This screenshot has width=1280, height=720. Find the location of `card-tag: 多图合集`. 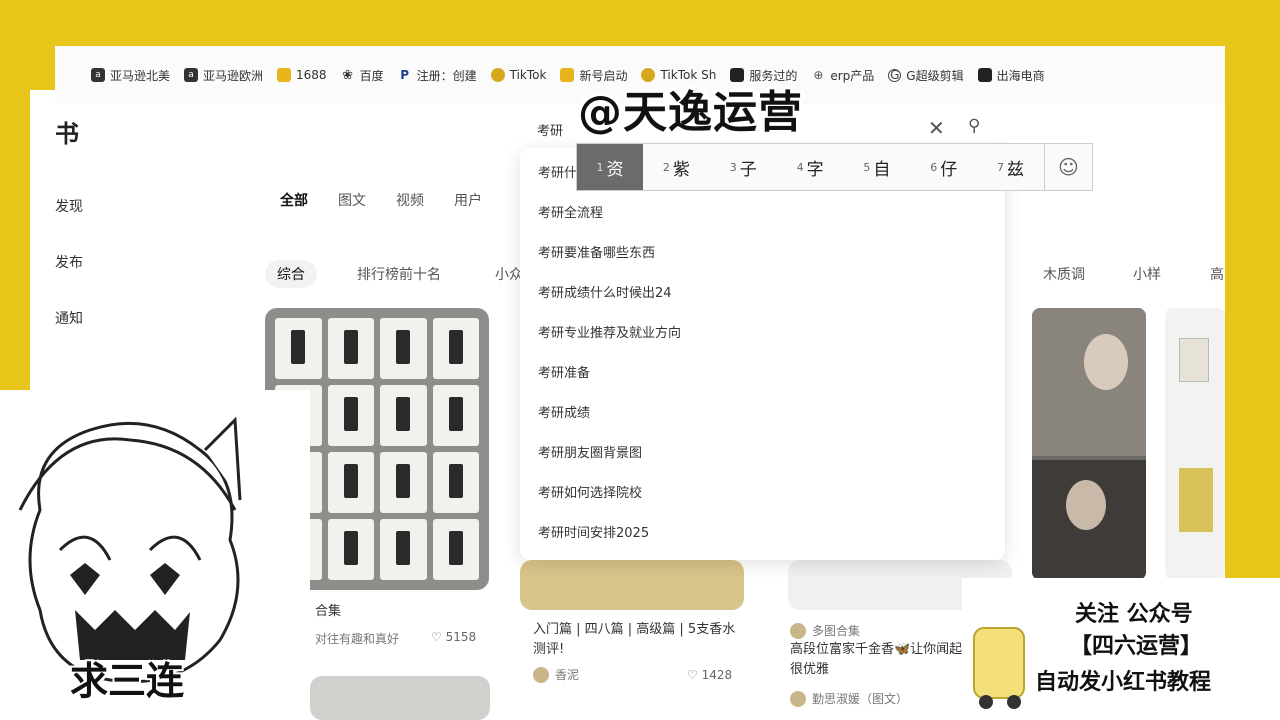

card-tag: 多图合集 is located at coordinates (825, 630).